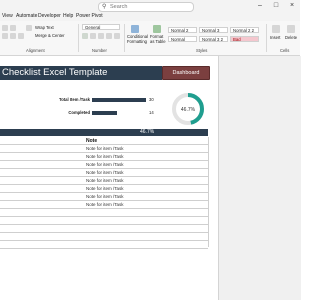  Describe the element at coordinates (276, 29) in the screenshot. I see `insert-icon` at that location.